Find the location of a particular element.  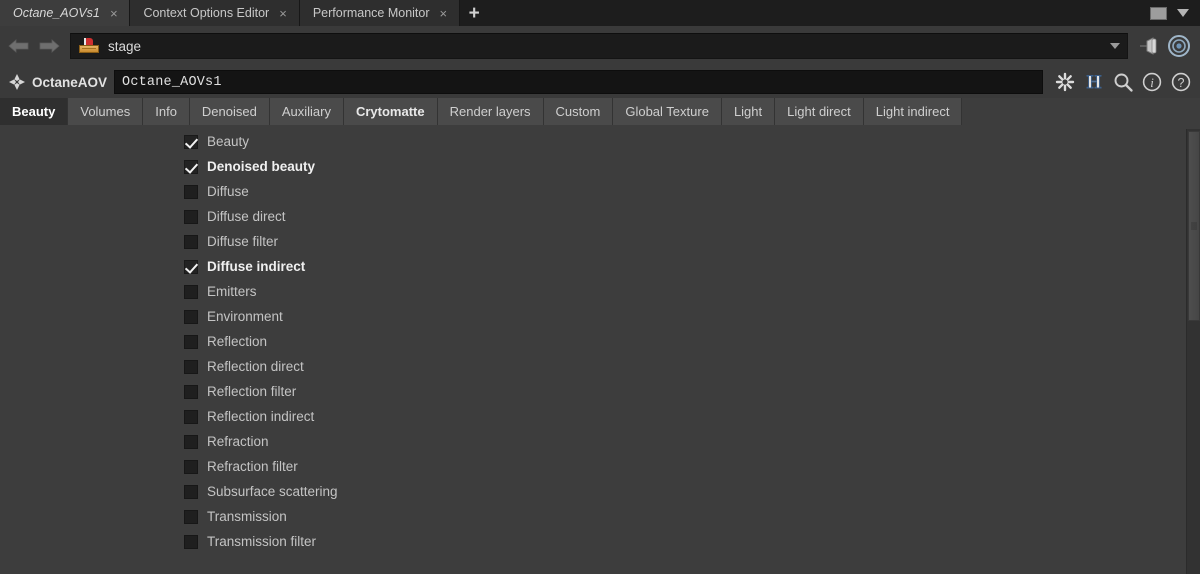

info-icon: i is located at coordinates (1151, 82).